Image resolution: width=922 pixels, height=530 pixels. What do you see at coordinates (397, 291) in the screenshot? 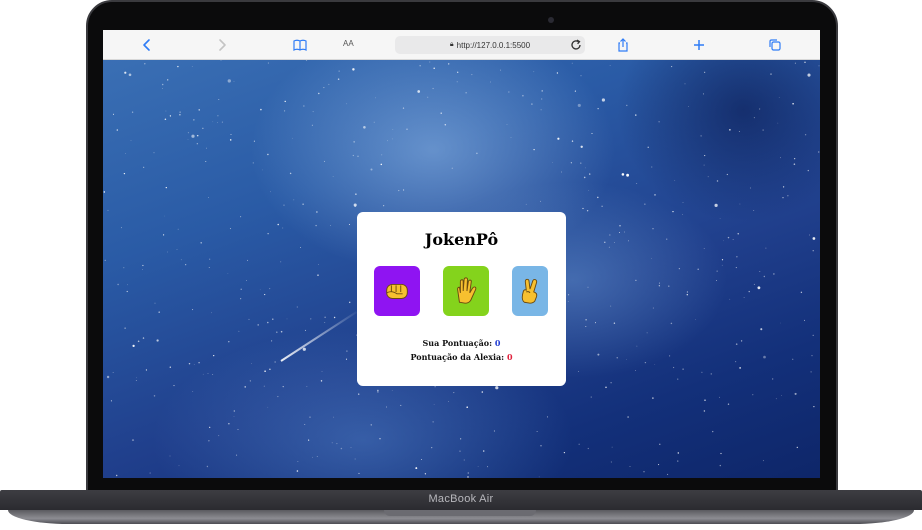
I see `rock-button` at bounding box center [397, 291].